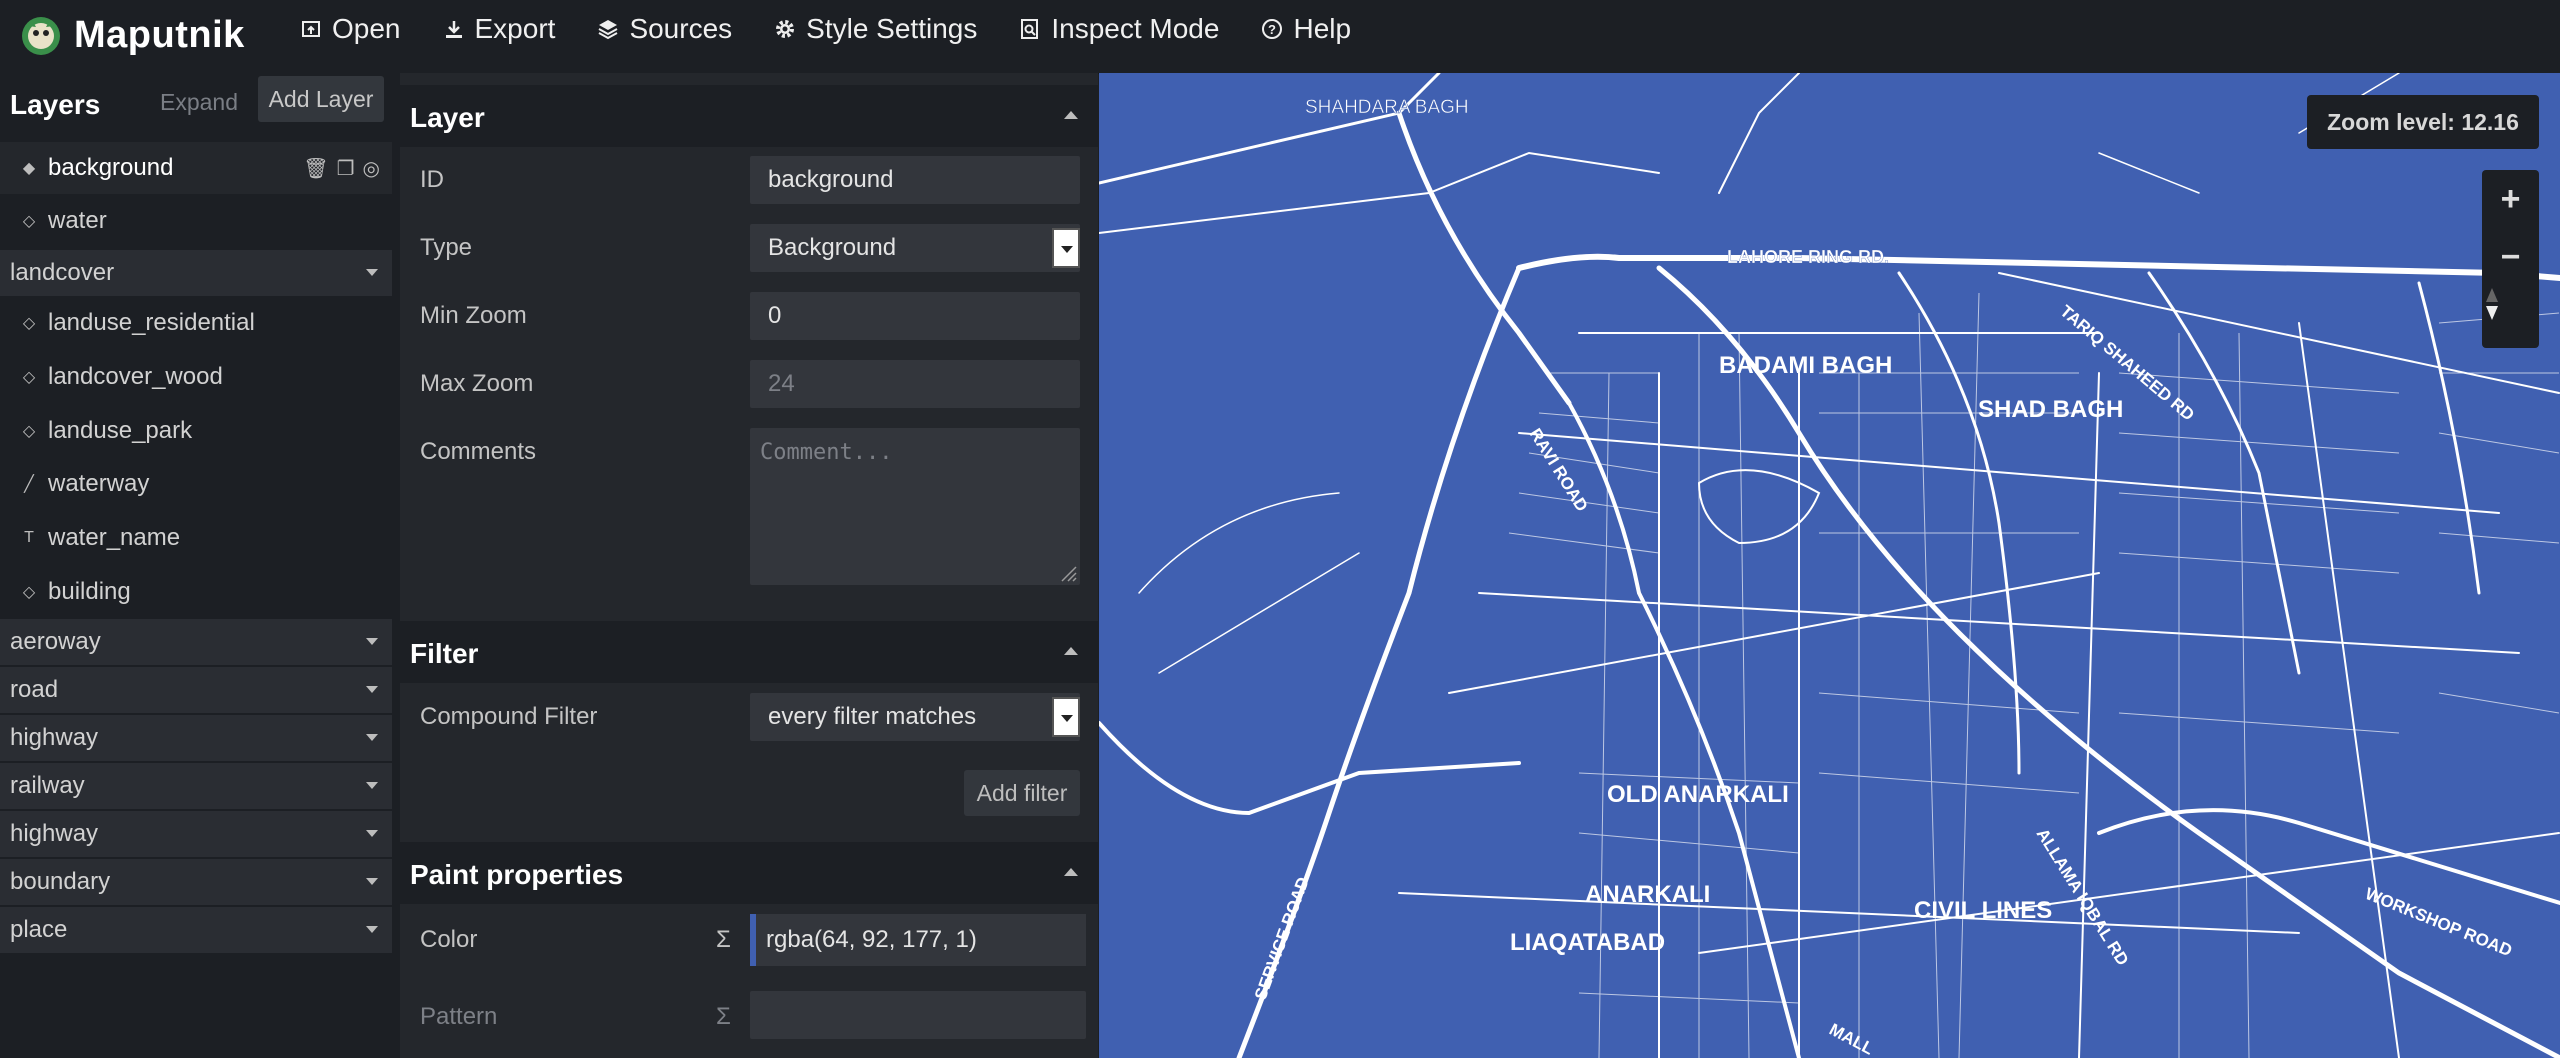  I want to click on layer-section-header: Layer, so click(749, 116).